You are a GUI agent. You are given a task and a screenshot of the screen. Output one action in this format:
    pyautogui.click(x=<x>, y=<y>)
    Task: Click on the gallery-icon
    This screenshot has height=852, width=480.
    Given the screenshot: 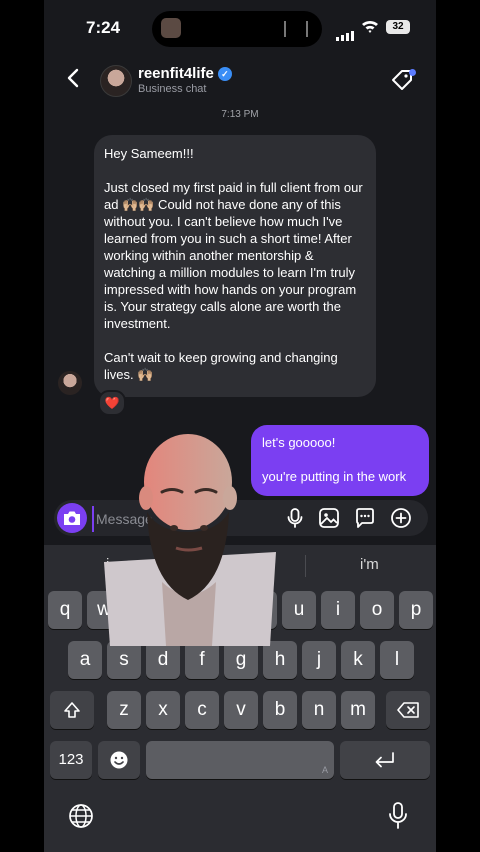 What is the action you would take?
    pyautogui.click(x=329, y=518)
    